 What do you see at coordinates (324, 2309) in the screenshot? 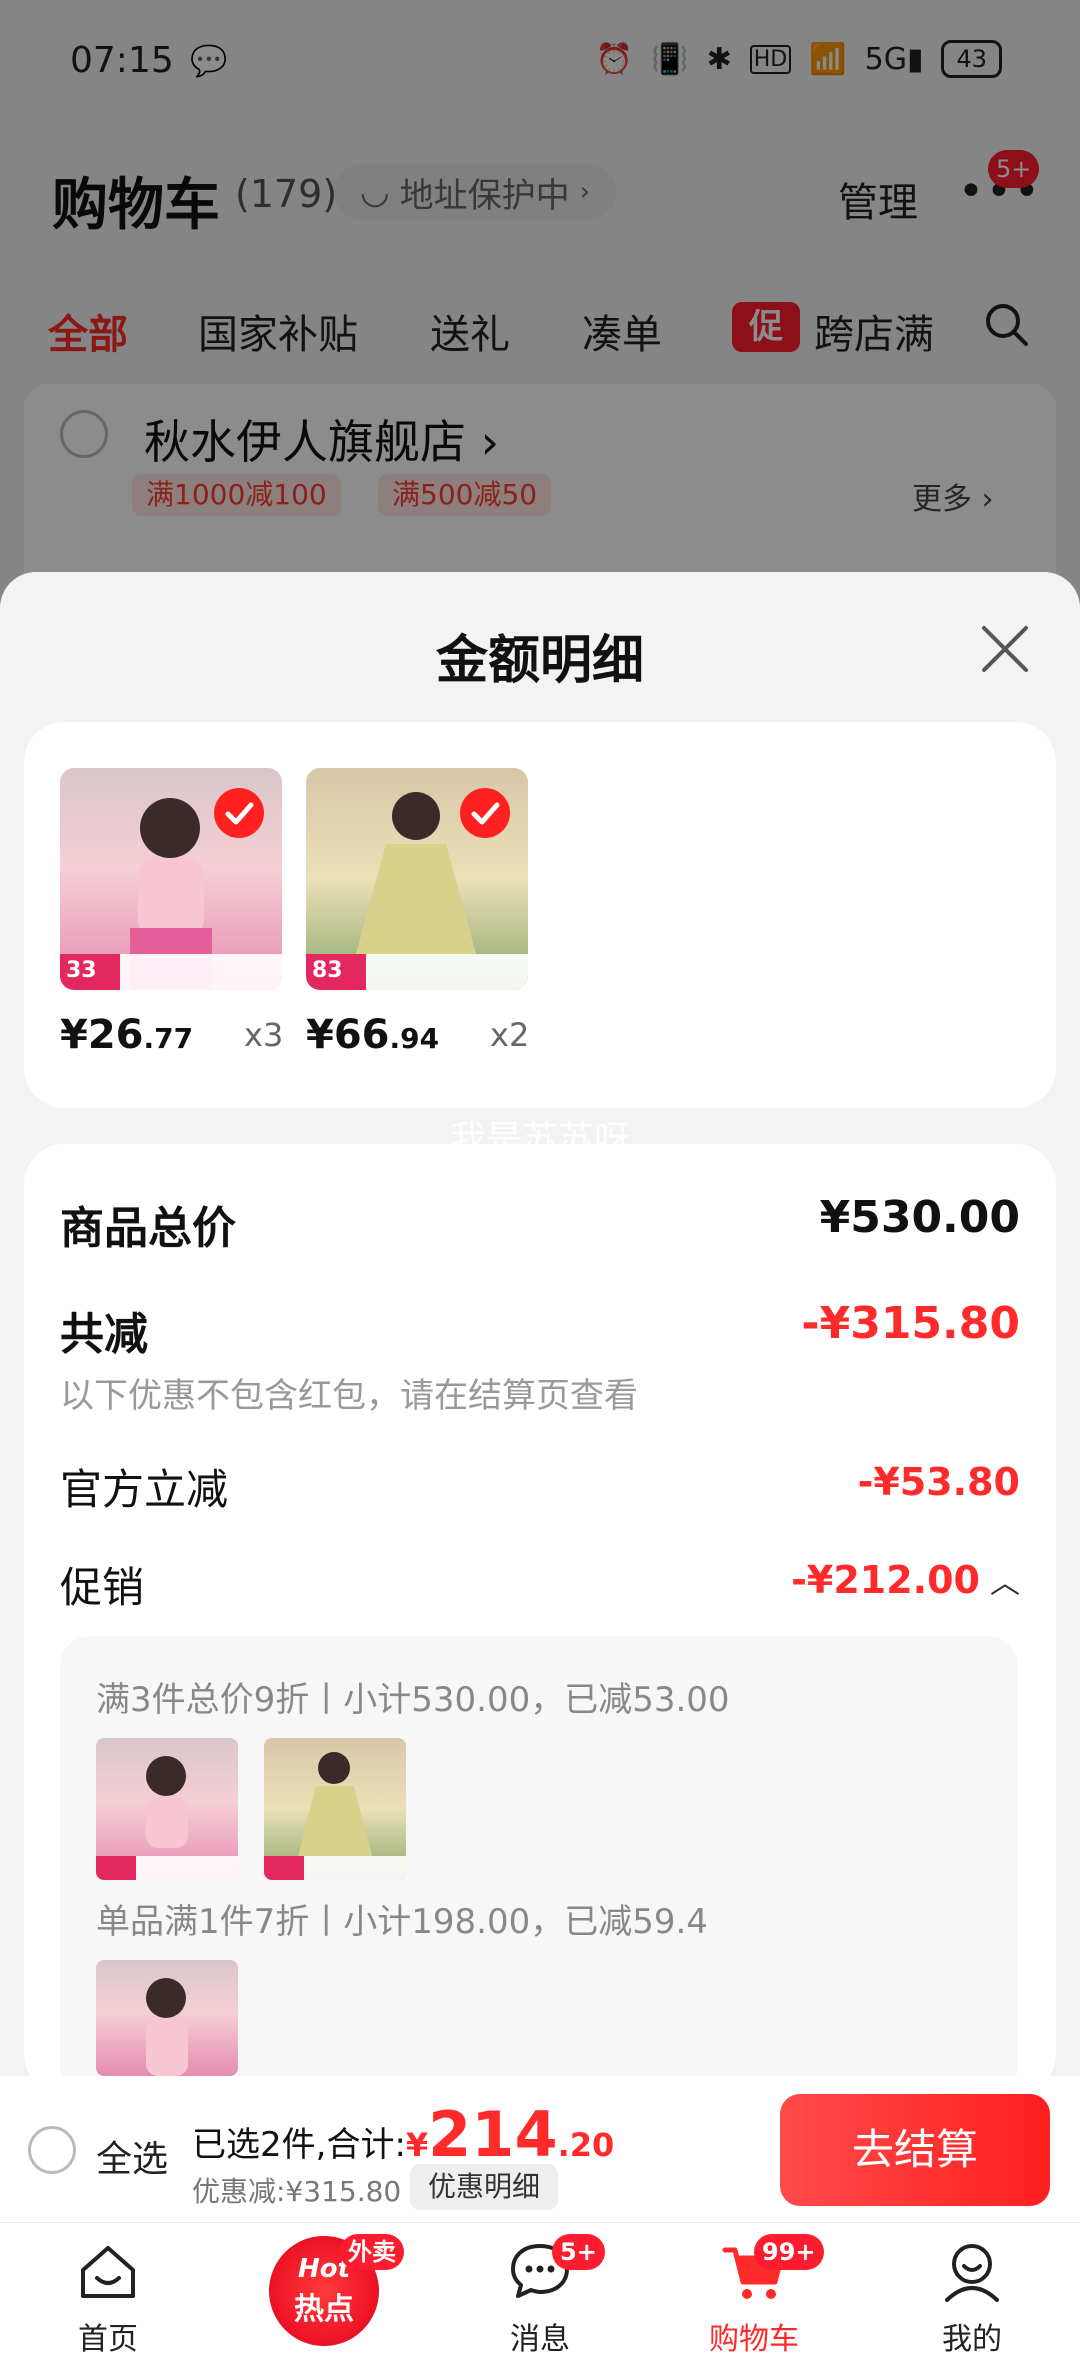
I see `hot-sub-label: 热点` at bounding box center [324, 2309].